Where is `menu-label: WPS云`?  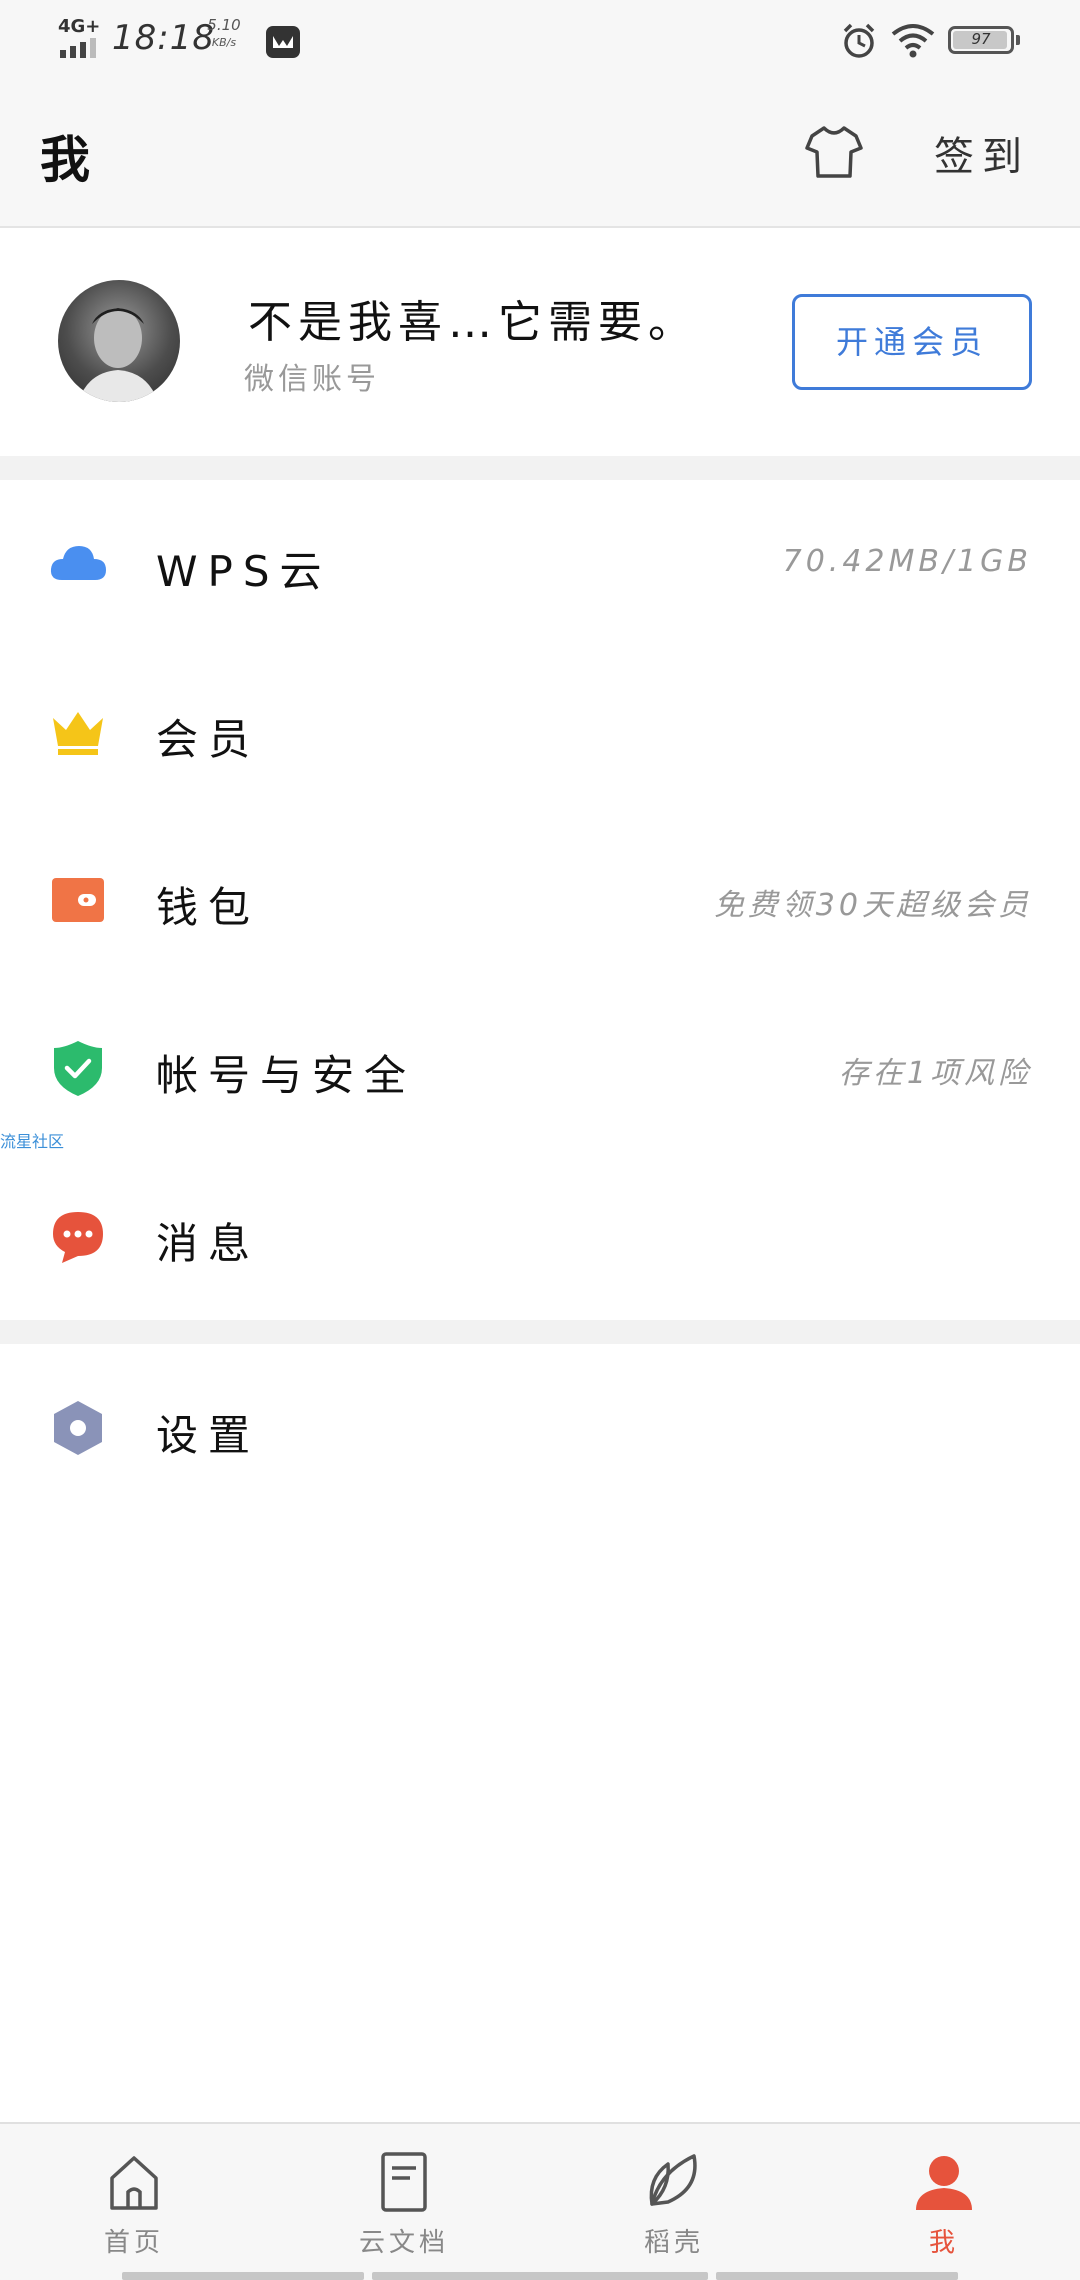
menu-label: WPS云 is located at coordinates (244, 571).